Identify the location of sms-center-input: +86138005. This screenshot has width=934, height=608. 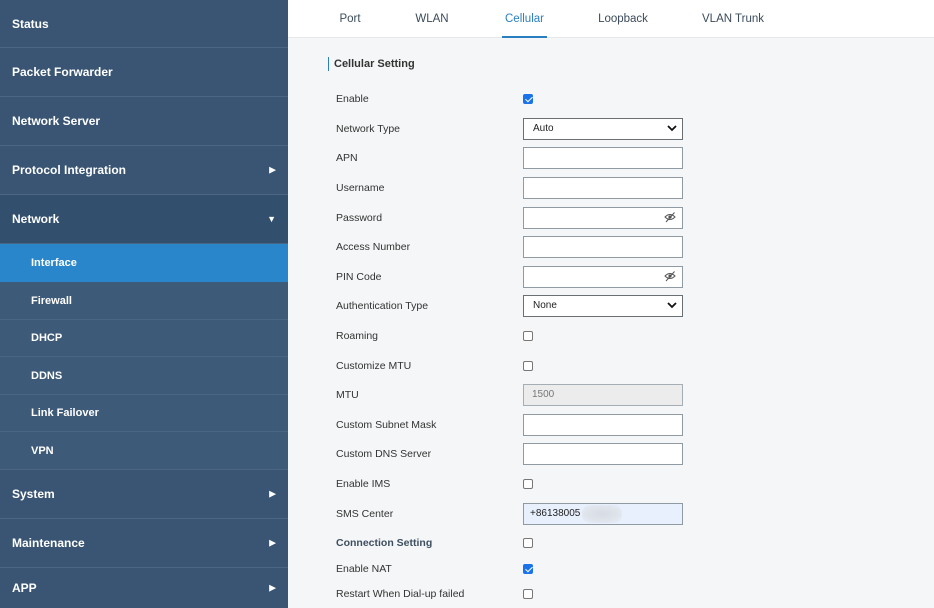
(603, 514).